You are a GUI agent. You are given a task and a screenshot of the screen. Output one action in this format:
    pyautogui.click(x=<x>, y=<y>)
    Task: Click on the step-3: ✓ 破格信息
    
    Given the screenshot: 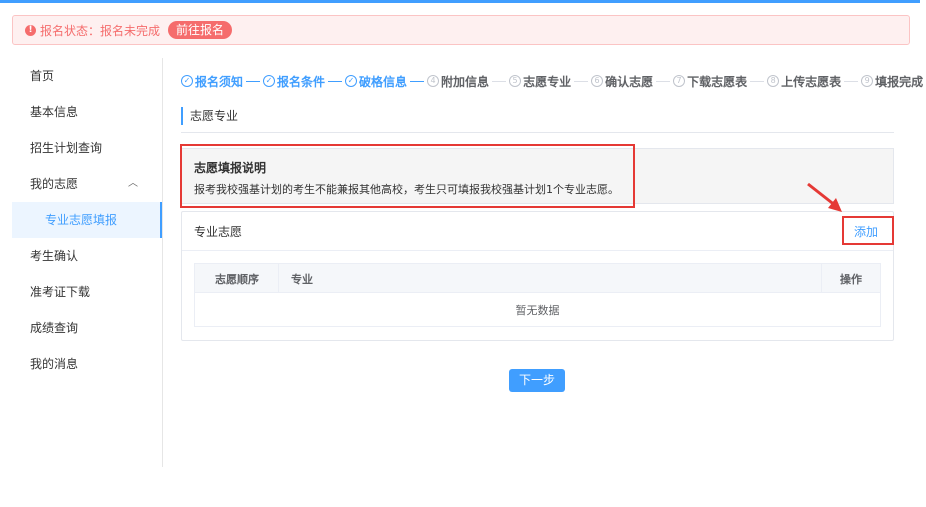 What is the action you would take?
    pyautogui.click(x=376, y=81)
    